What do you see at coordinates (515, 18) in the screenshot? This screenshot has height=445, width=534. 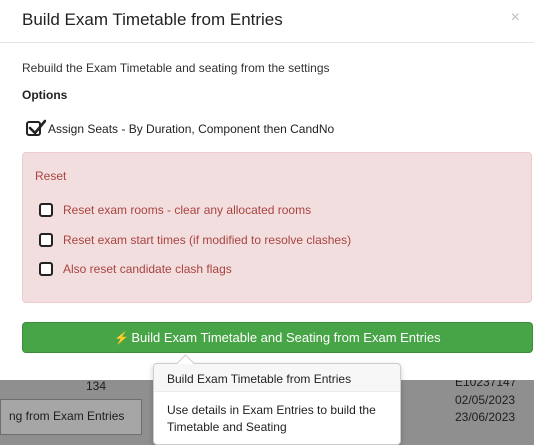 I see `close-icon: ×` at bounding box center [515, 18].